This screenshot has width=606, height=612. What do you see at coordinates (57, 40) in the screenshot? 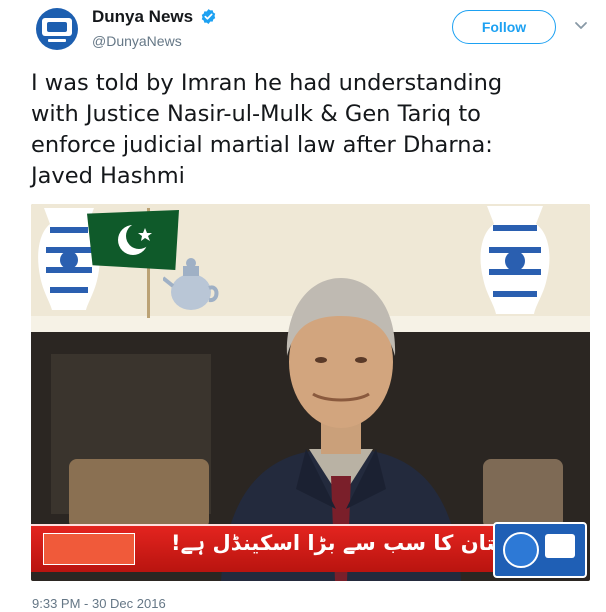
I see `dunya-logo-subtext` at bounding box center [57, 40].